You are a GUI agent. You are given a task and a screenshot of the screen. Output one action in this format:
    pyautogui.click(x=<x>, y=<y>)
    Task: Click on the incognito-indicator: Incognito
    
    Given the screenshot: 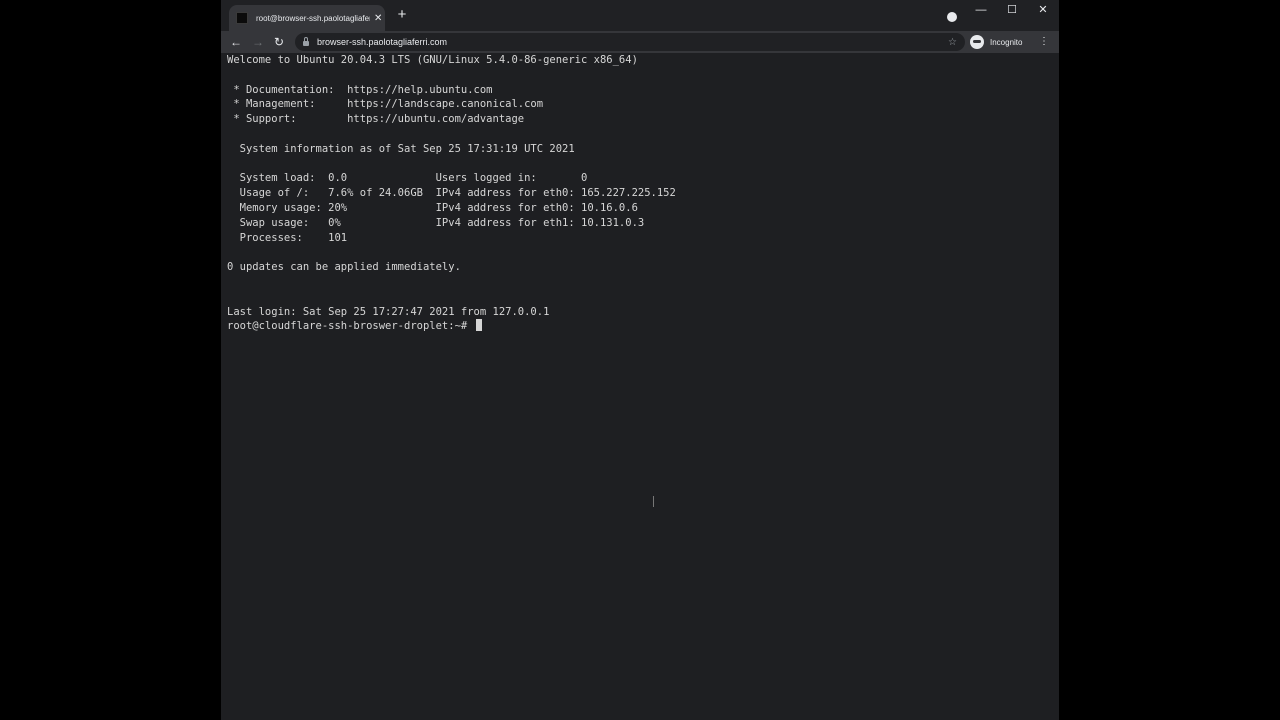 What is the action you would take?
    pyautogui.click(x=996, y=42)
    